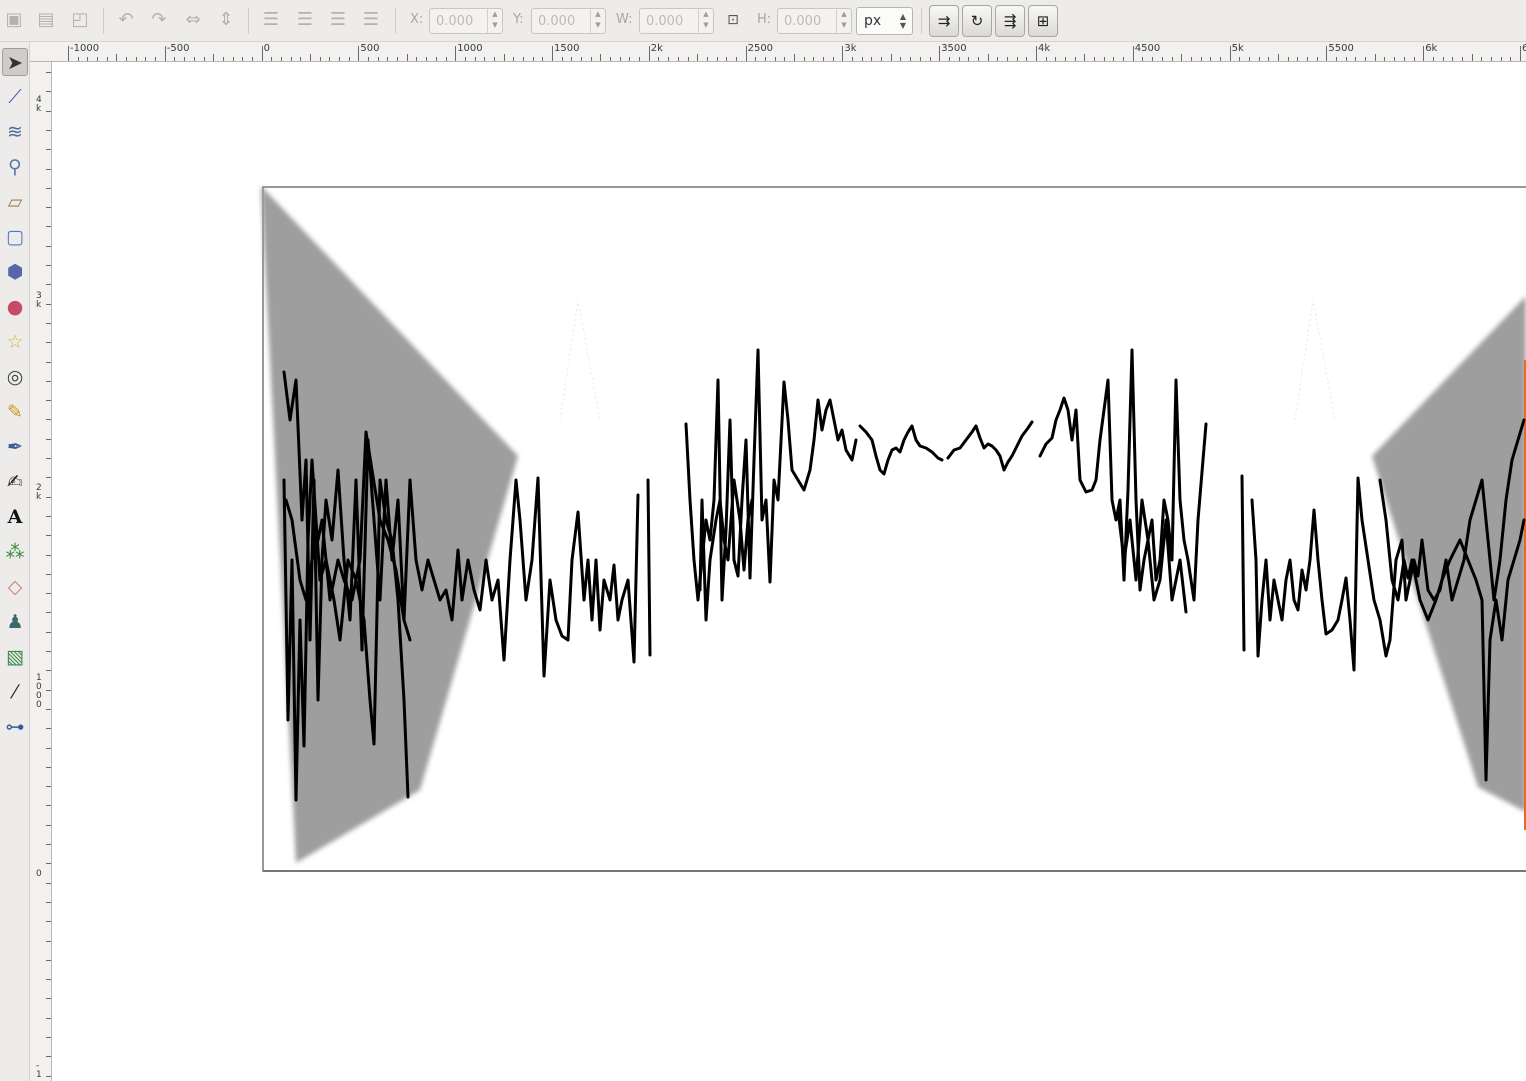  Describe the element at coordinates (15, 62) in the screenshot. I see `selector-tool-icon: ➤` at that location.